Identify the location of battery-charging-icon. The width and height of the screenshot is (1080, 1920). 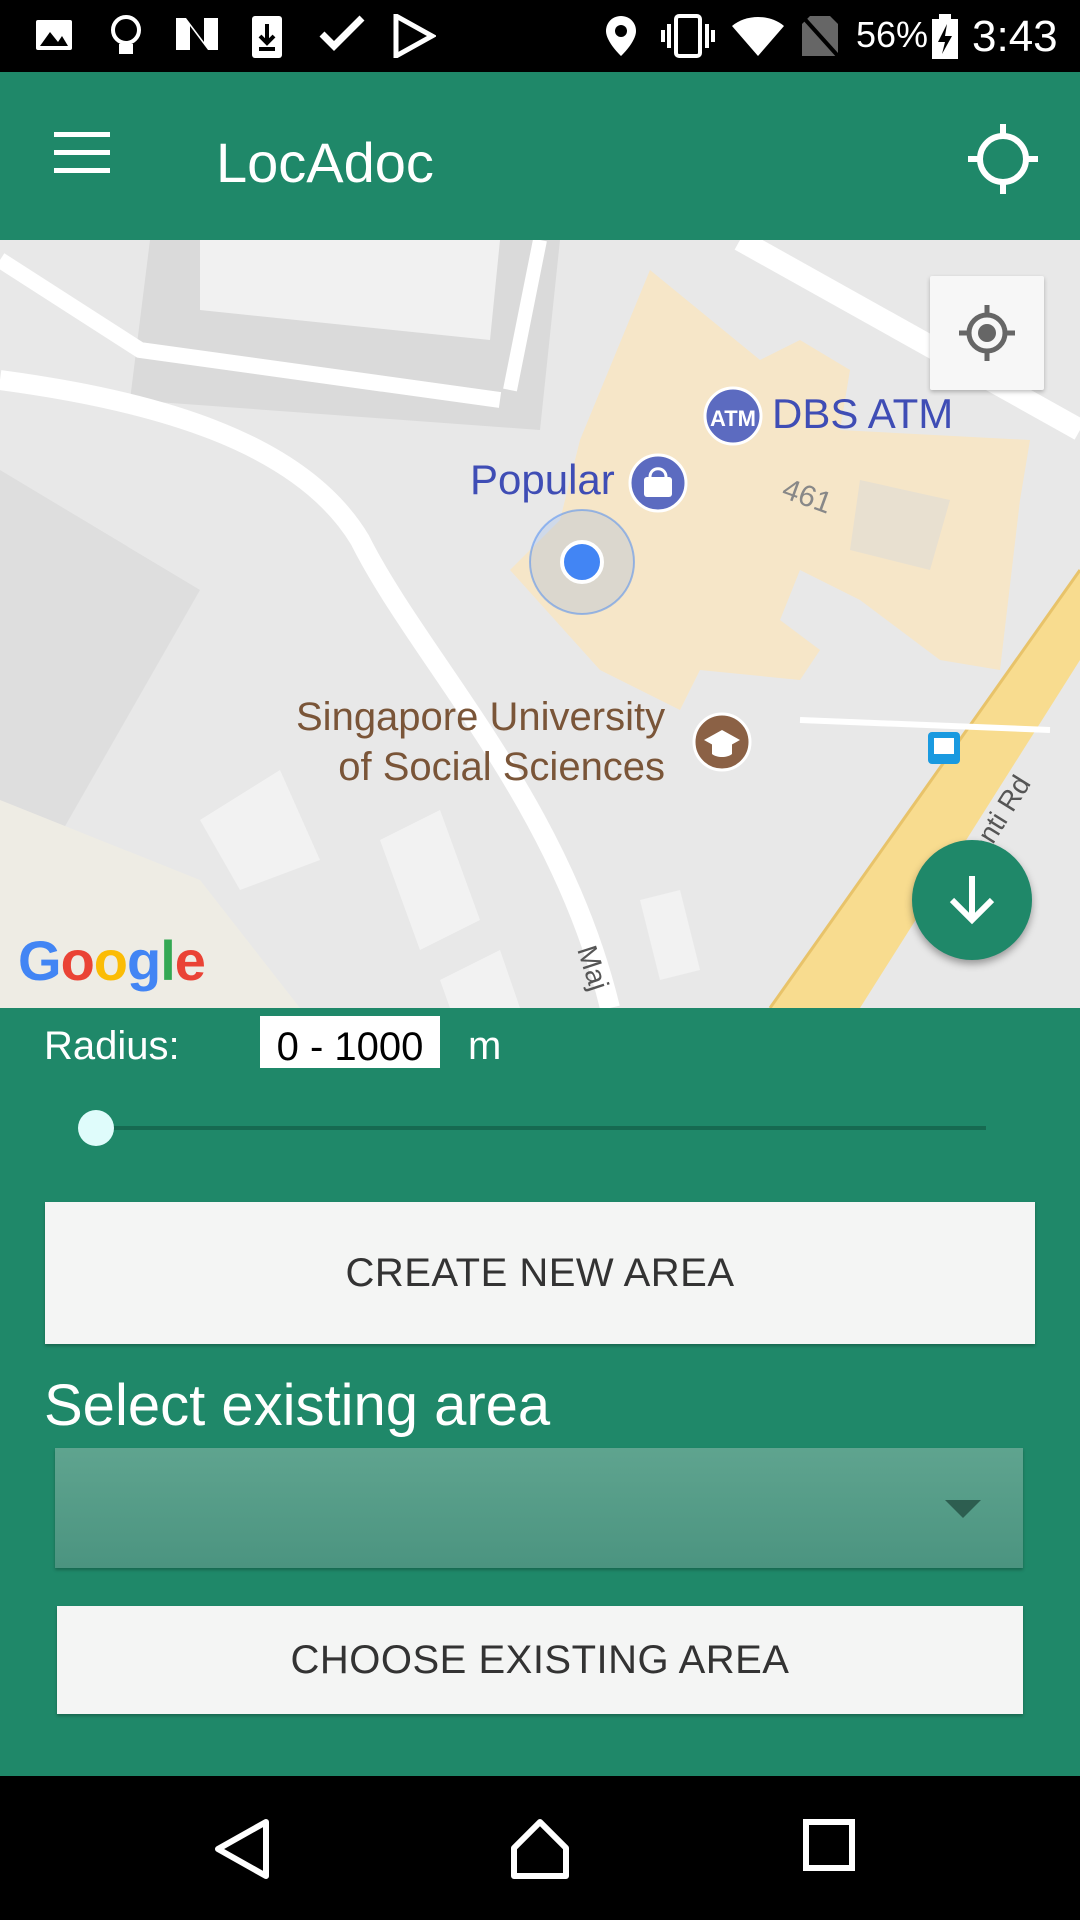
(945, 36).